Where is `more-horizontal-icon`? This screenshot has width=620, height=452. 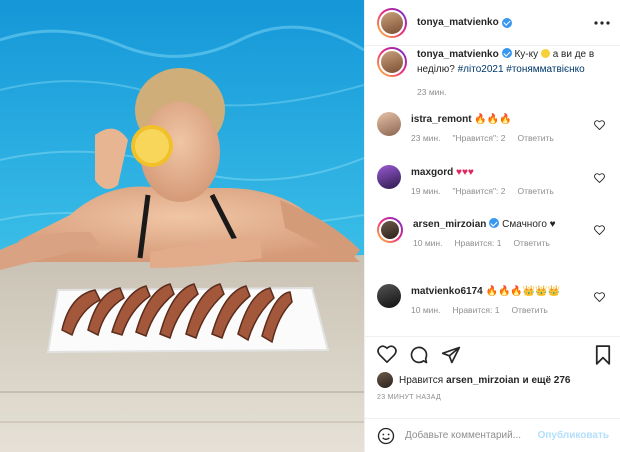 more-horizontal-icon is located at coordinates (602, 22).